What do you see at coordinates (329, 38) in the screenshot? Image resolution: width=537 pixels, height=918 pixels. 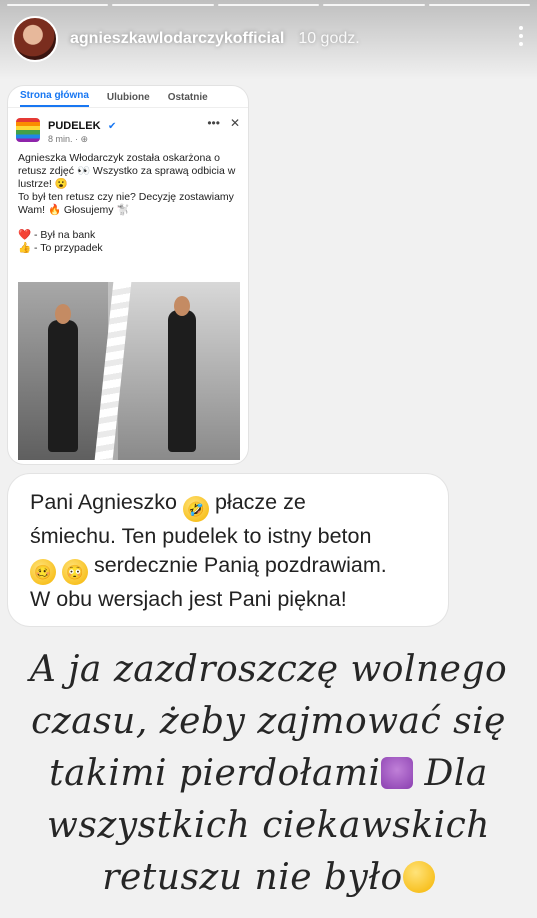 I see `time-ago: 10 godz.` at bounding box center [329, 38].